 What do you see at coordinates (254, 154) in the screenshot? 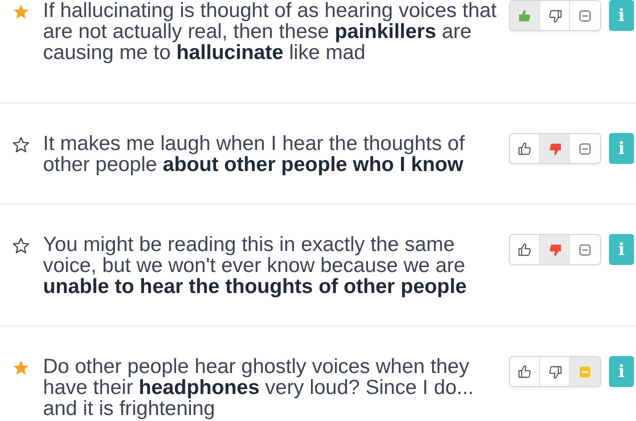
I see `comment-text: It makes me laugh when I hear the thoughts of other people about other people who I know` at bounding box center [254, 154].